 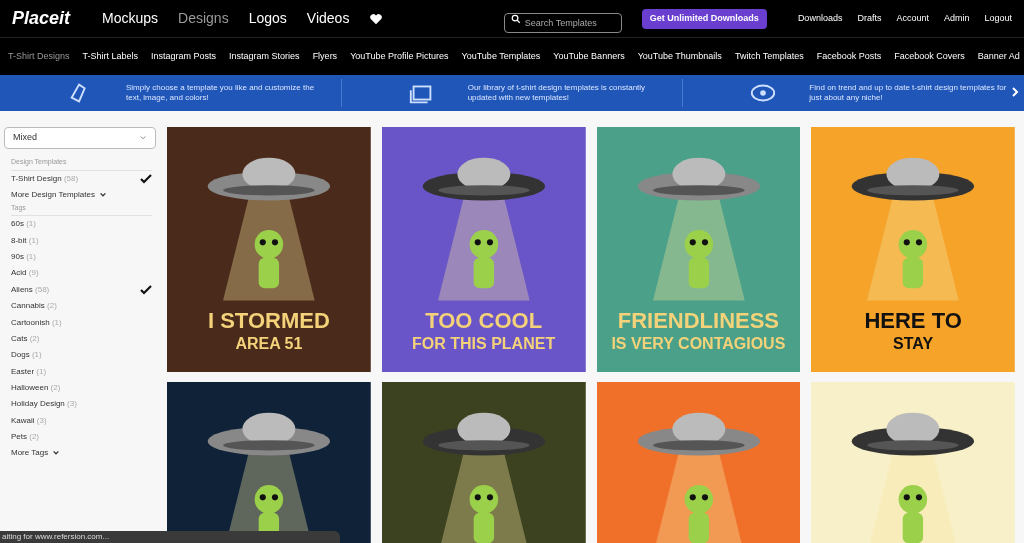 I want to click on filter-item: Dogs (1), so click(x=81, y=355).